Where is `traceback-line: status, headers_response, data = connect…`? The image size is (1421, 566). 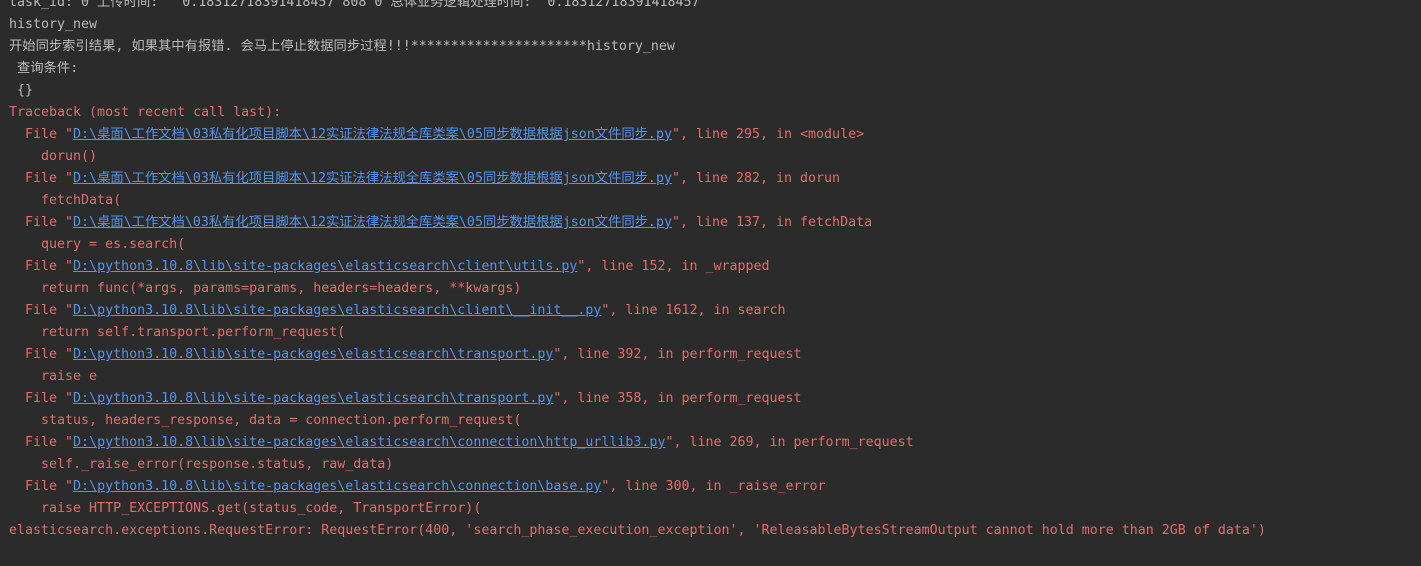 traceback-line: status, headers_response, data = connect… is located at coordinates (265, 420).